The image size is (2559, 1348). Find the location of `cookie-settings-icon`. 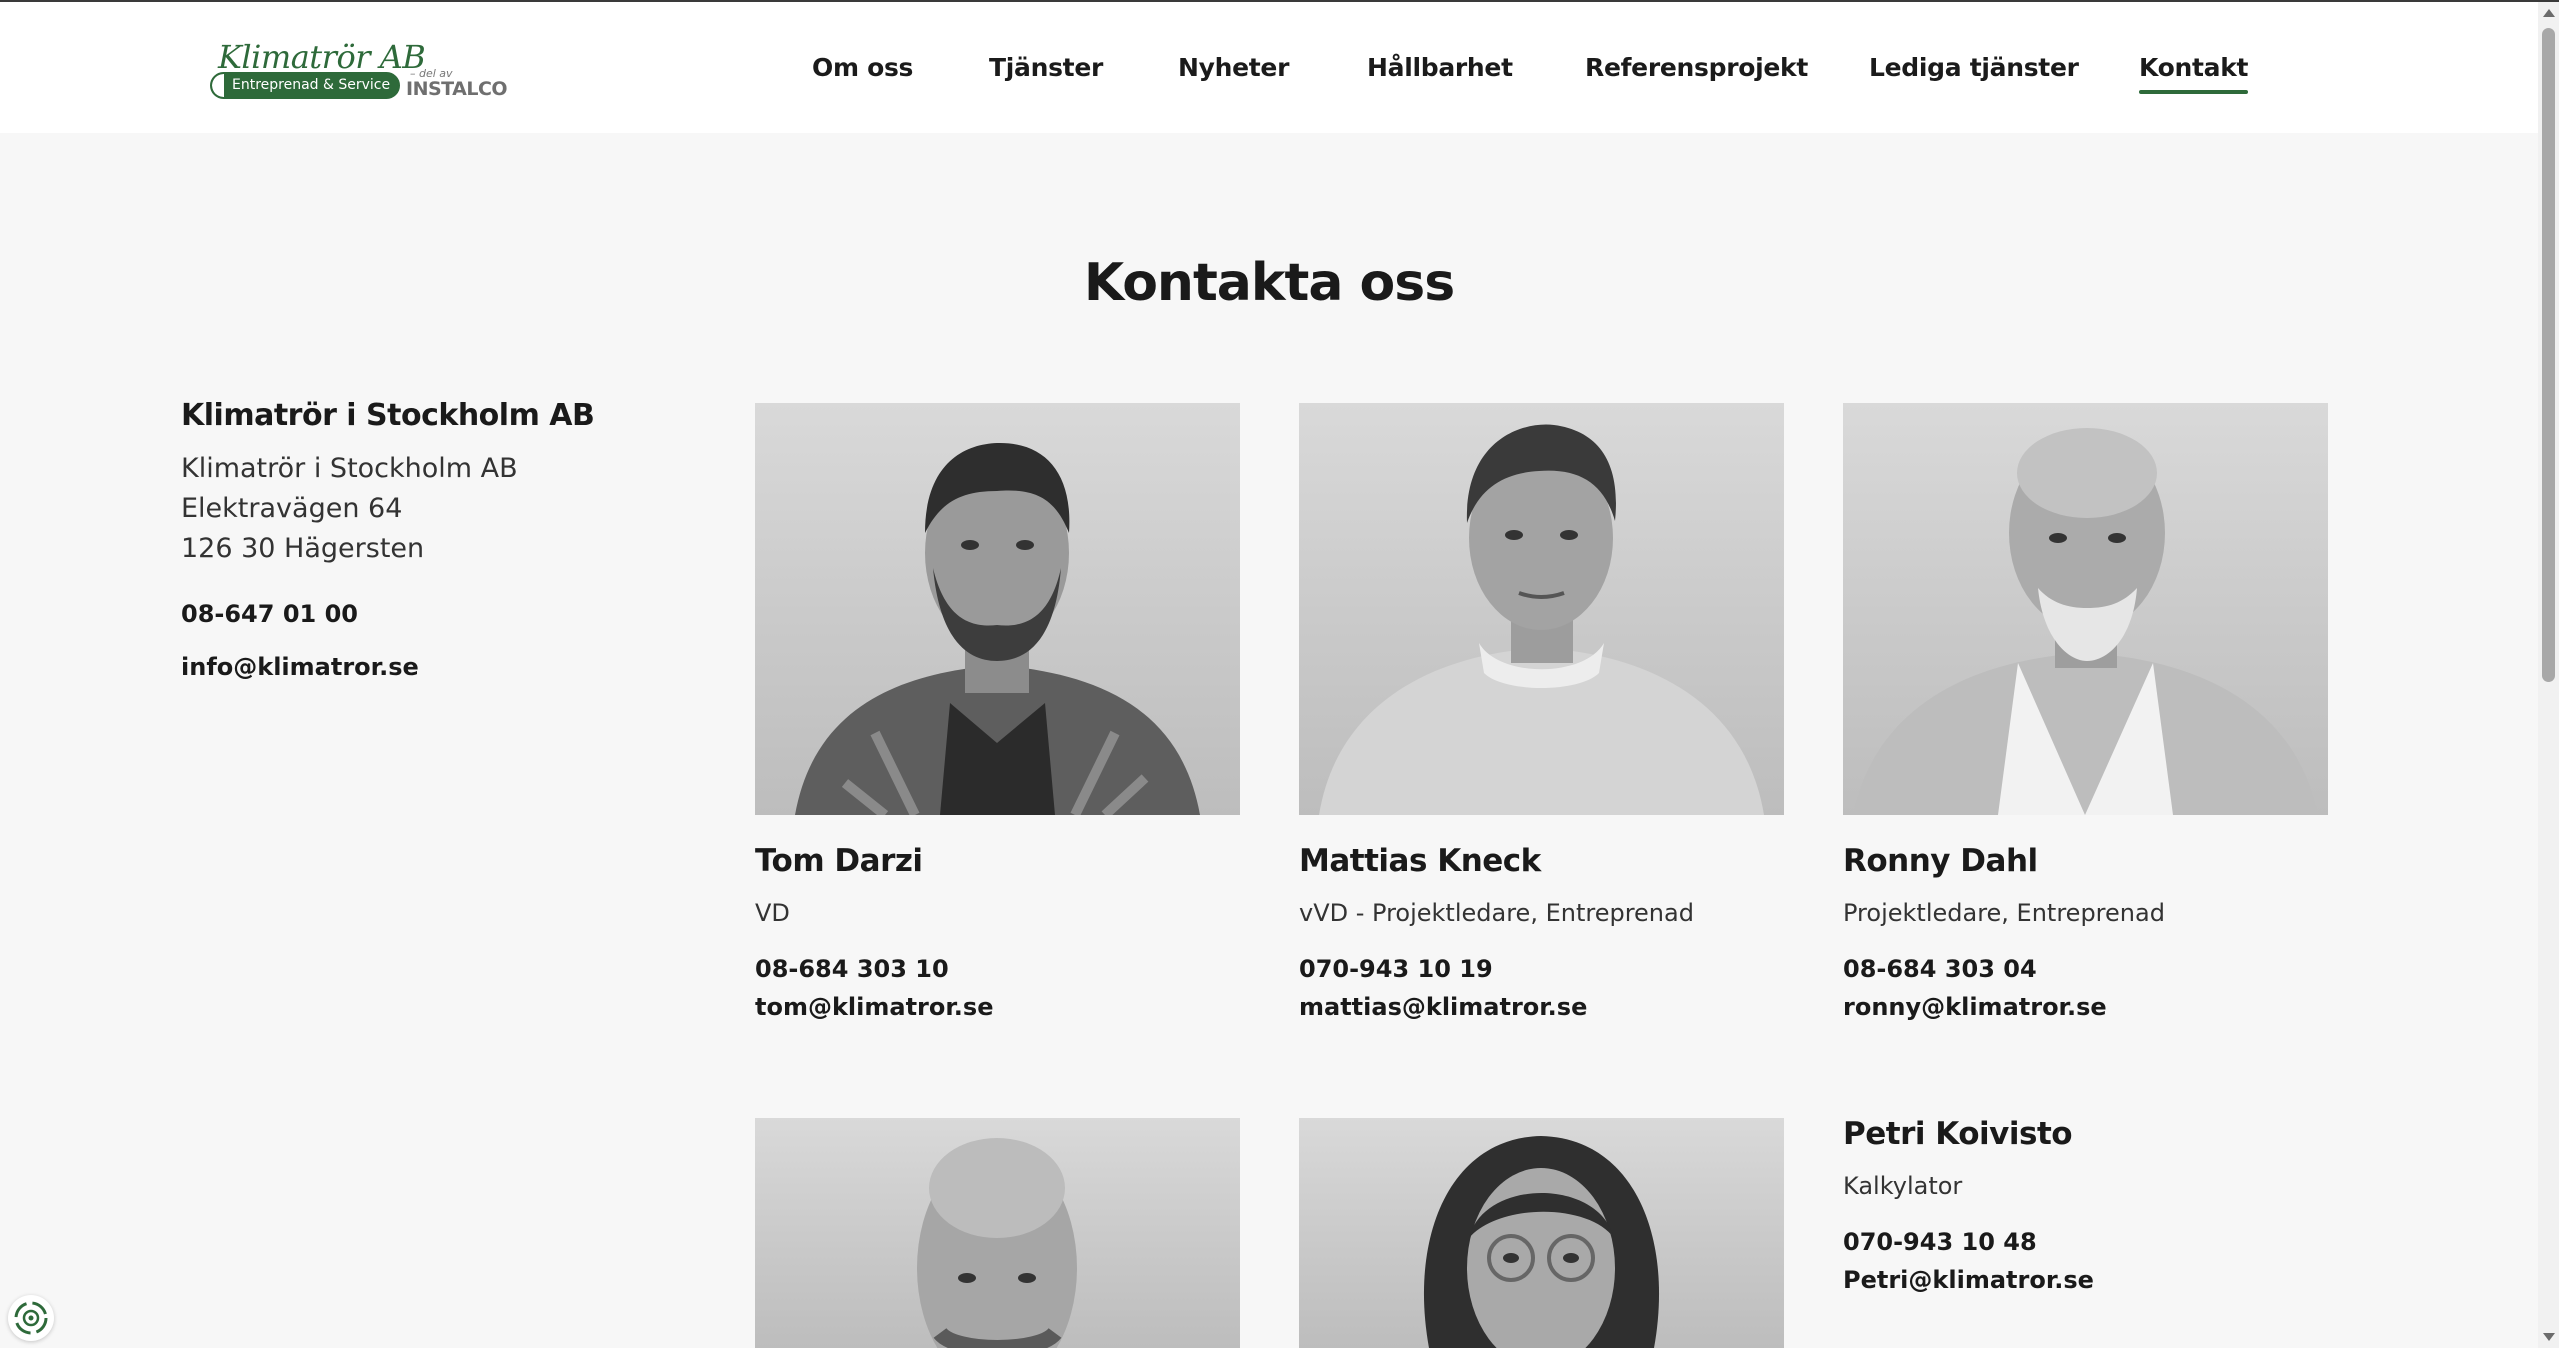

cookie-settings-icon is located at coordinates (31, 1318).